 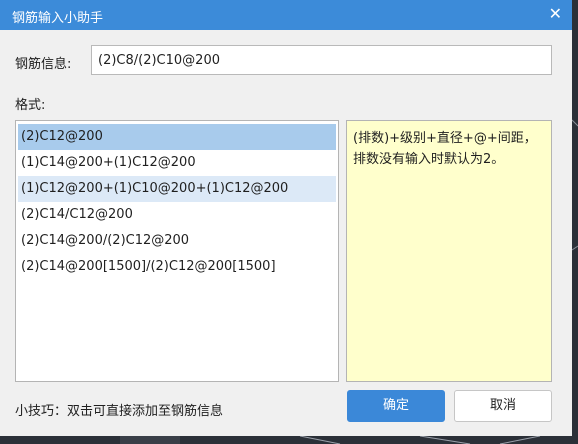 I want to click on cancel-button: 取消, so click(x=503, y=406).